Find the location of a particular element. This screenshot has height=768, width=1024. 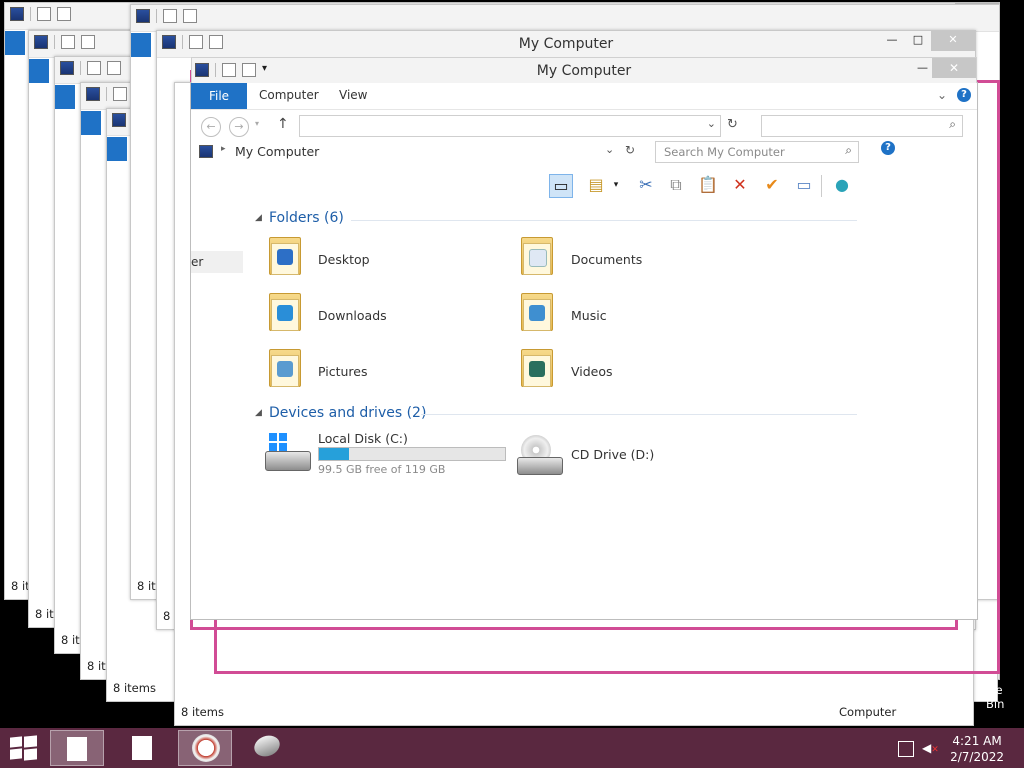

local-disk-free-text: 99.5 GB free of 119 GB is located at coordinates (382, 469).